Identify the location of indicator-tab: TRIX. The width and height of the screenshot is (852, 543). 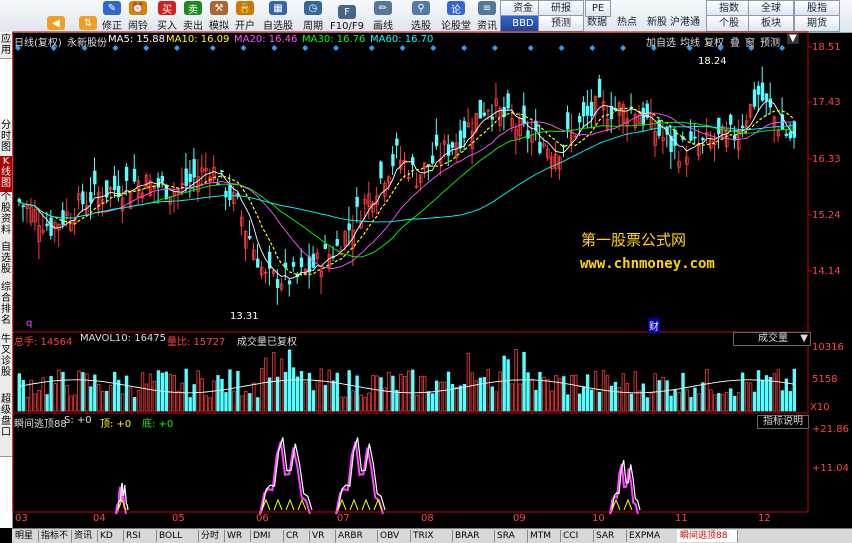
(431, 536).